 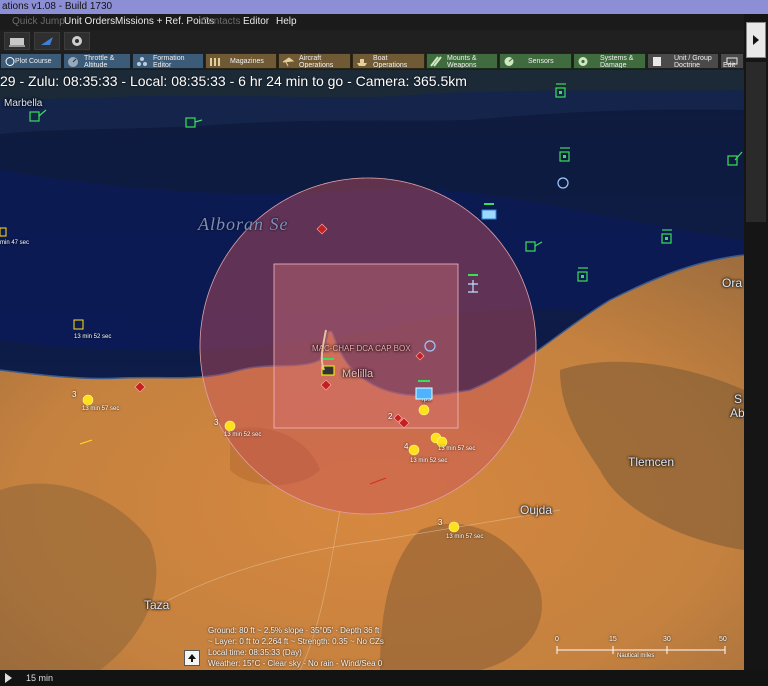 What do you see at coordinates (97, 61) in the screenshot?
I see `tab-throttle: Throttle & Altitude` at bounding box center [97, 61].